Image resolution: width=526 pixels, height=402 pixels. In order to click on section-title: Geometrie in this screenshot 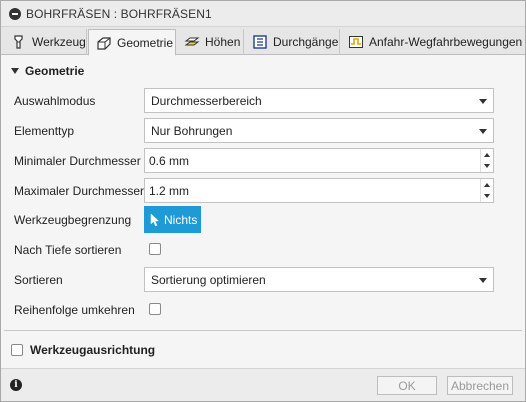, I will do `click(55, 71)`.